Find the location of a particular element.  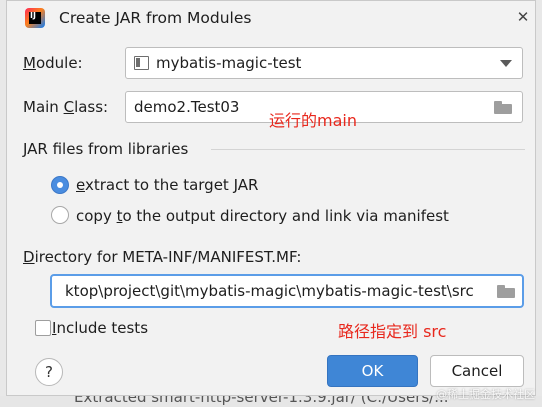

chevron-down-icon is located at coordinates (506, 63).